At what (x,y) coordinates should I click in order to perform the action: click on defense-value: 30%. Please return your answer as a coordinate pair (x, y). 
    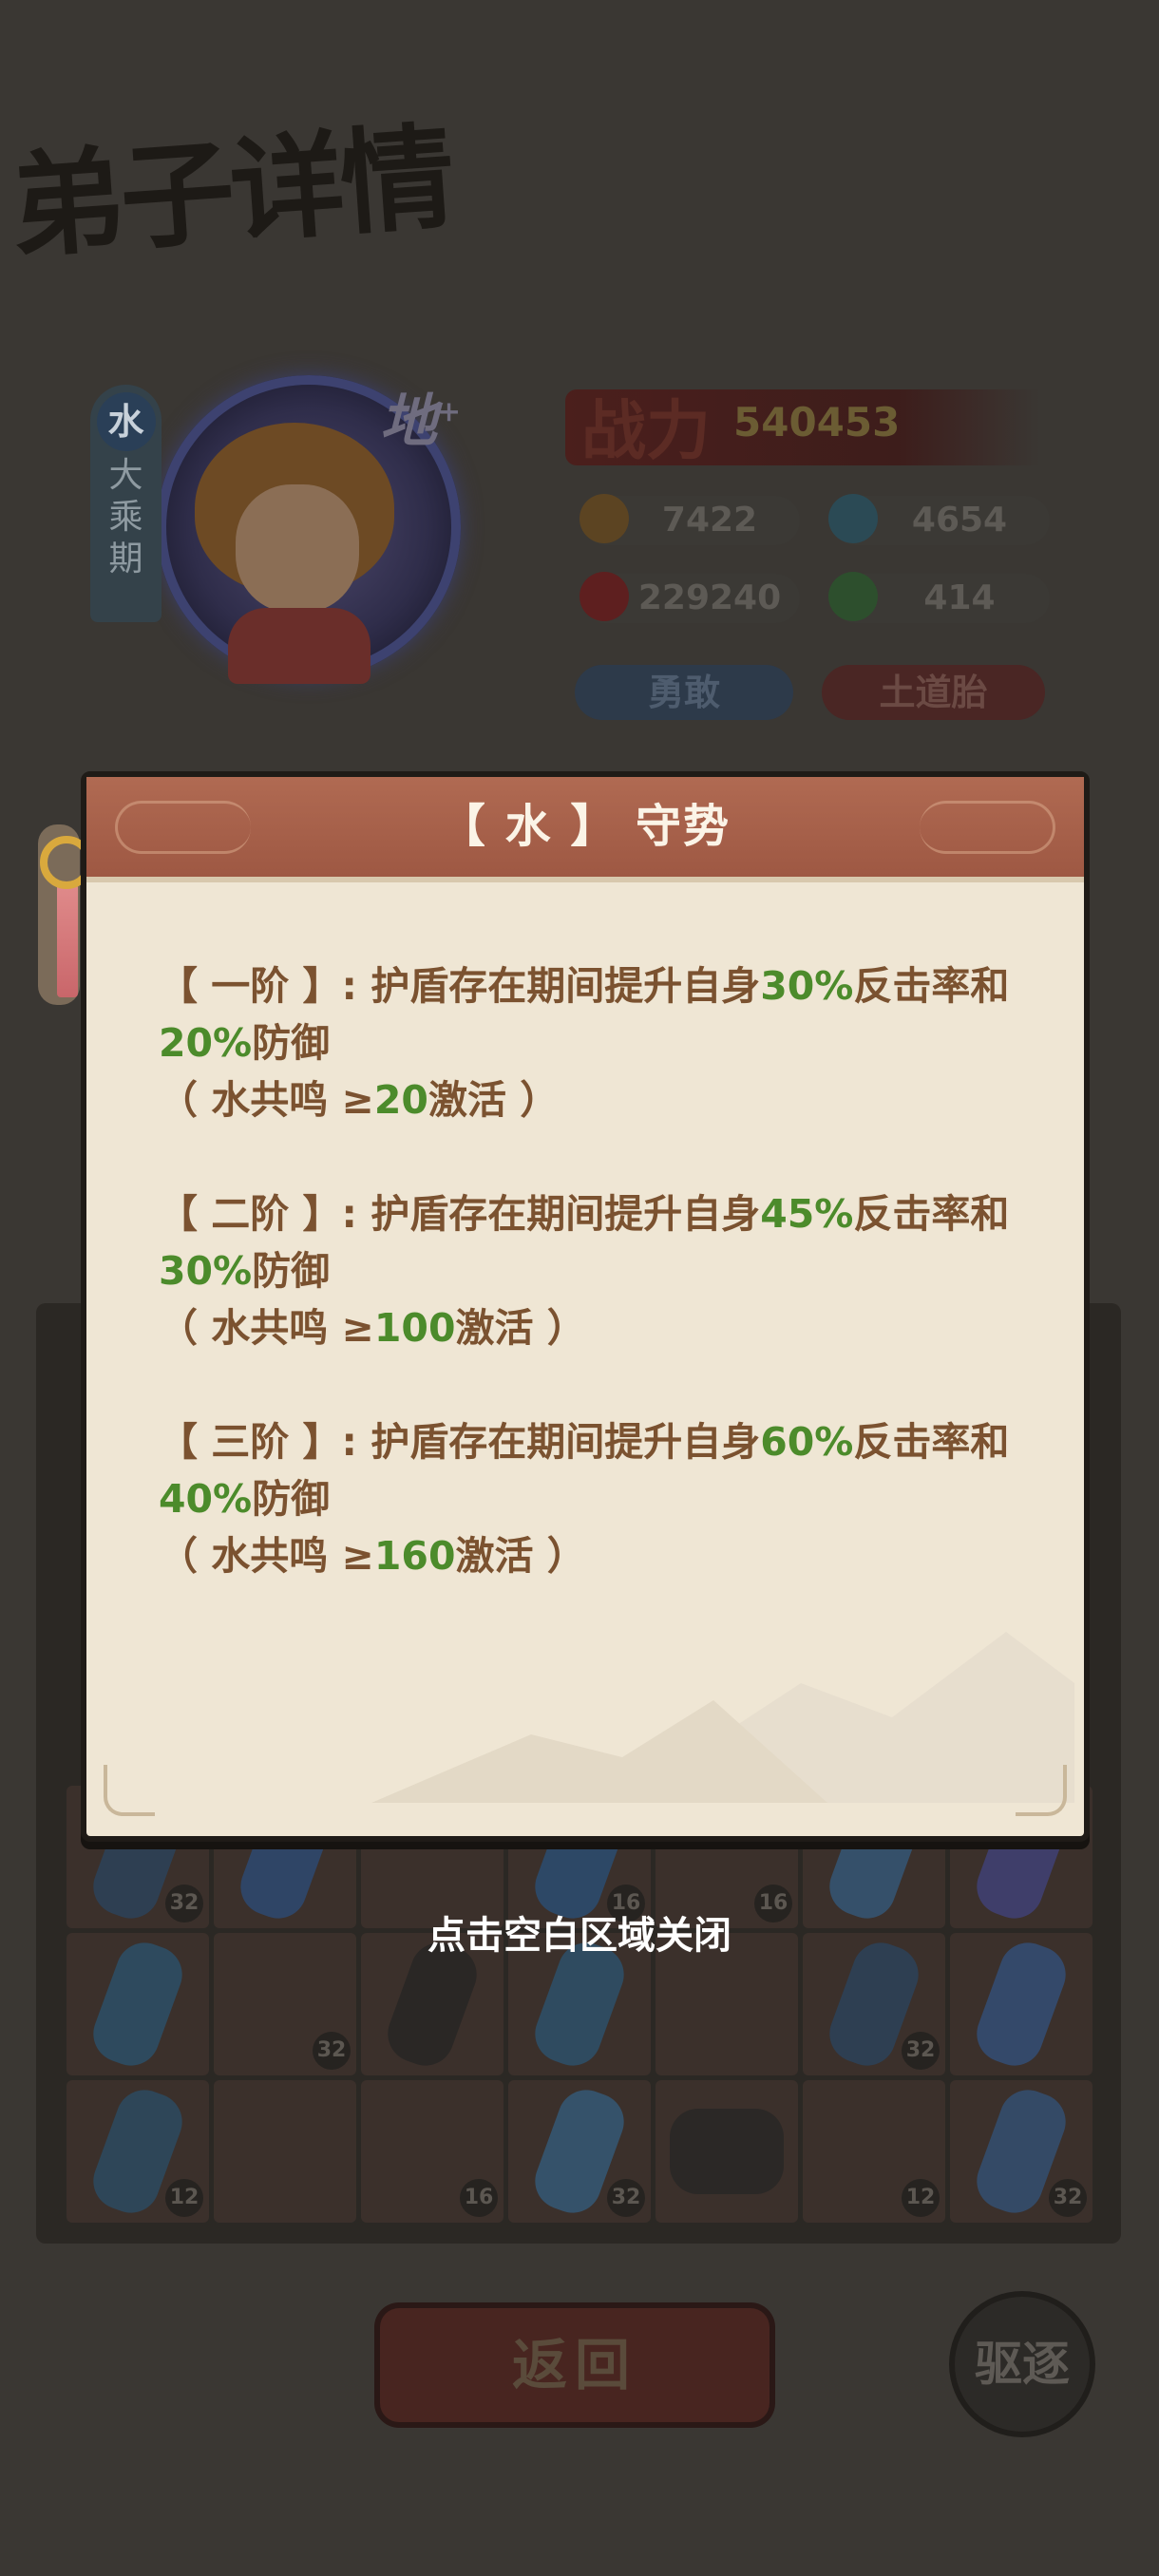
    Looking at the image, I should click on (206, 1271).